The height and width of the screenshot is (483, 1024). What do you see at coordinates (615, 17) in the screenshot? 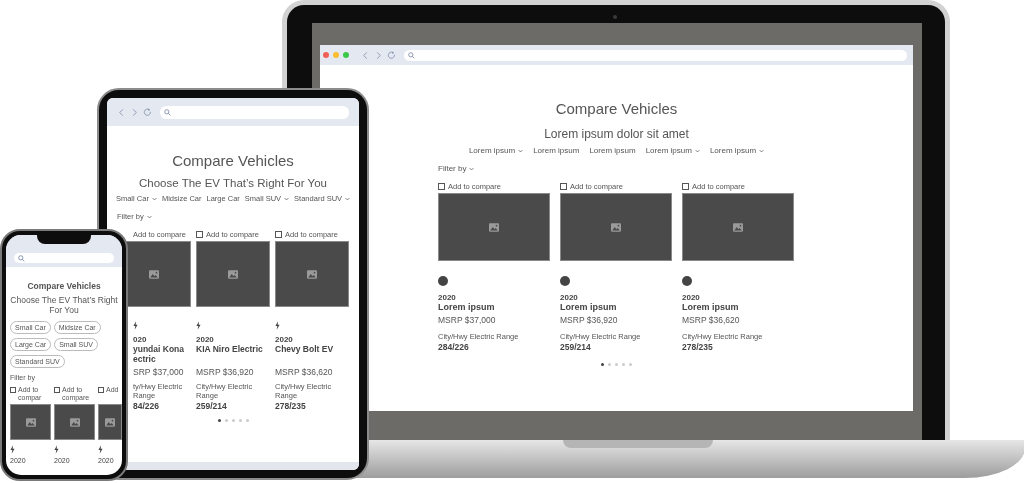
I see `camera-lens` at bounding box center [615, 17].